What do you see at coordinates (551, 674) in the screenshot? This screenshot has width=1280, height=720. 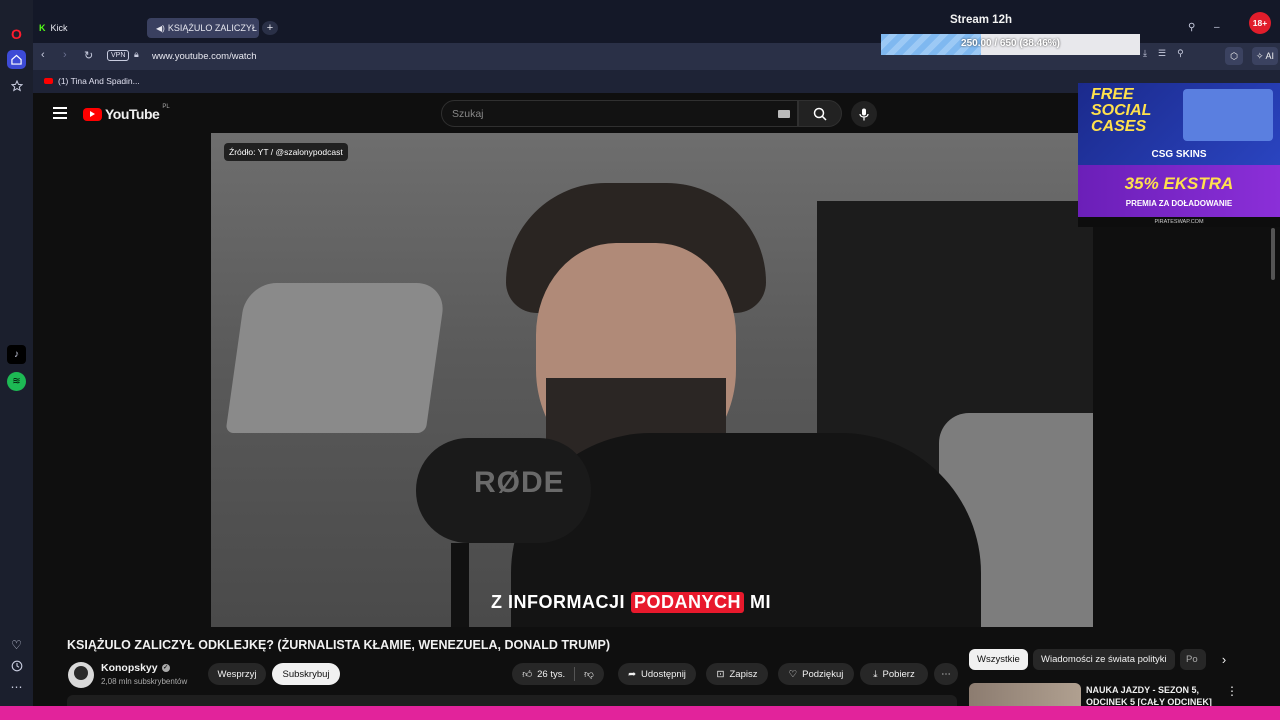 I see `like-count: 26 tys.` at bounding box center [551, 674].